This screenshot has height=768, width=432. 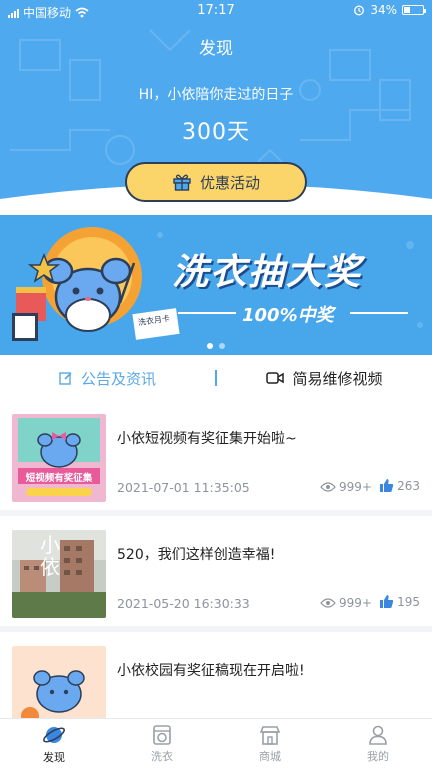 What do you see at coordinates (183, 603) in the screenshot?
I see `news-date: 2021-05-20 16:30:33` at bounding box center [183, 603].